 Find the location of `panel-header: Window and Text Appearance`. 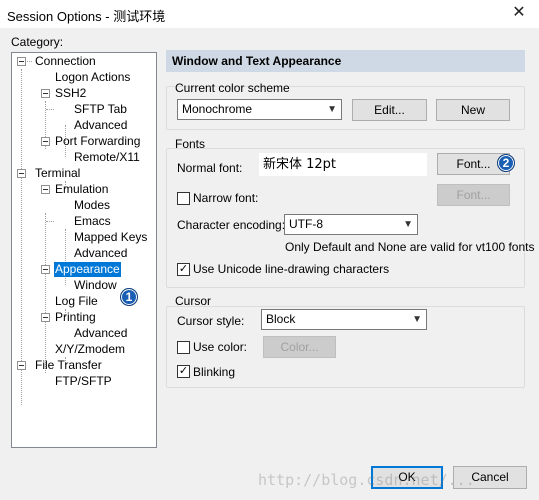

panel-header: Window and Text Appearance is located at coordinates (345, 61).